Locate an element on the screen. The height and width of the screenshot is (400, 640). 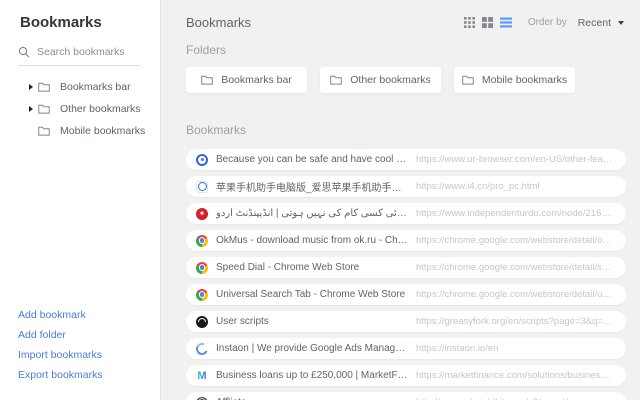
sidebar-action-link: Add folder is located at coordinates (89, 335).